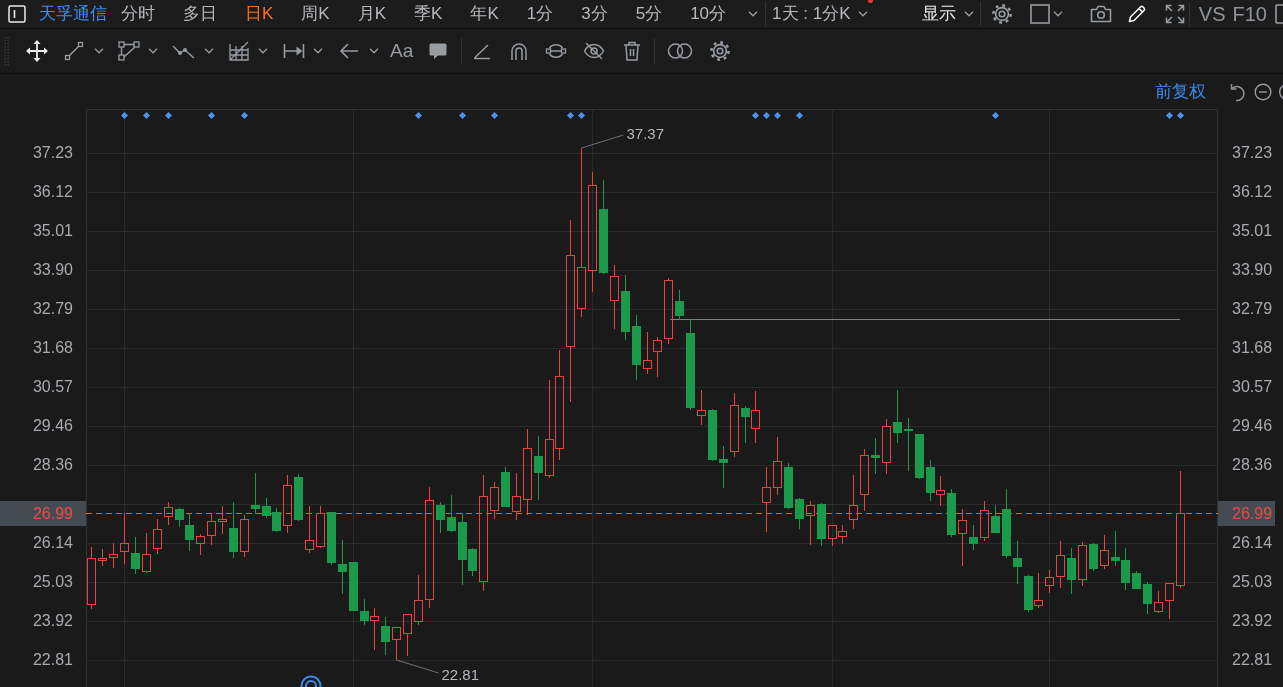 The width and height of the screenshot is (1283, 687). I want to click on current-price-badge: 26.99, so click(43, 513).